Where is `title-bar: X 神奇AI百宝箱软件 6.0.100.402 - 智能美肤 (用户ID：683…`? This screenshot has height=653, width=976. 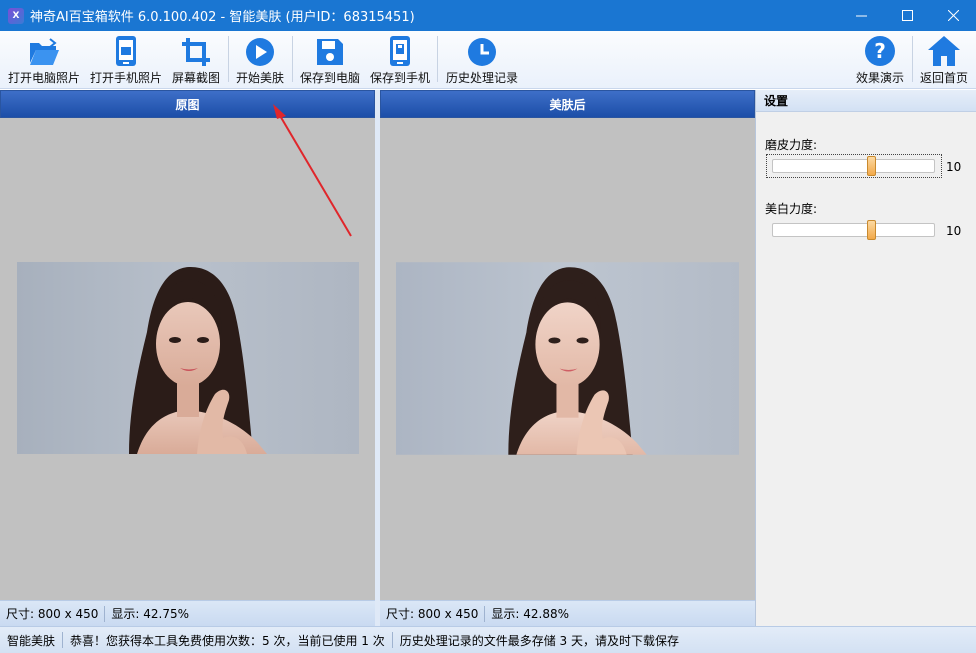
title-bar: X 神奇AI百宝箱软件 6.0.100.402 - 智能美肤 (用户ID：683… is located at coordinates (488, 15).